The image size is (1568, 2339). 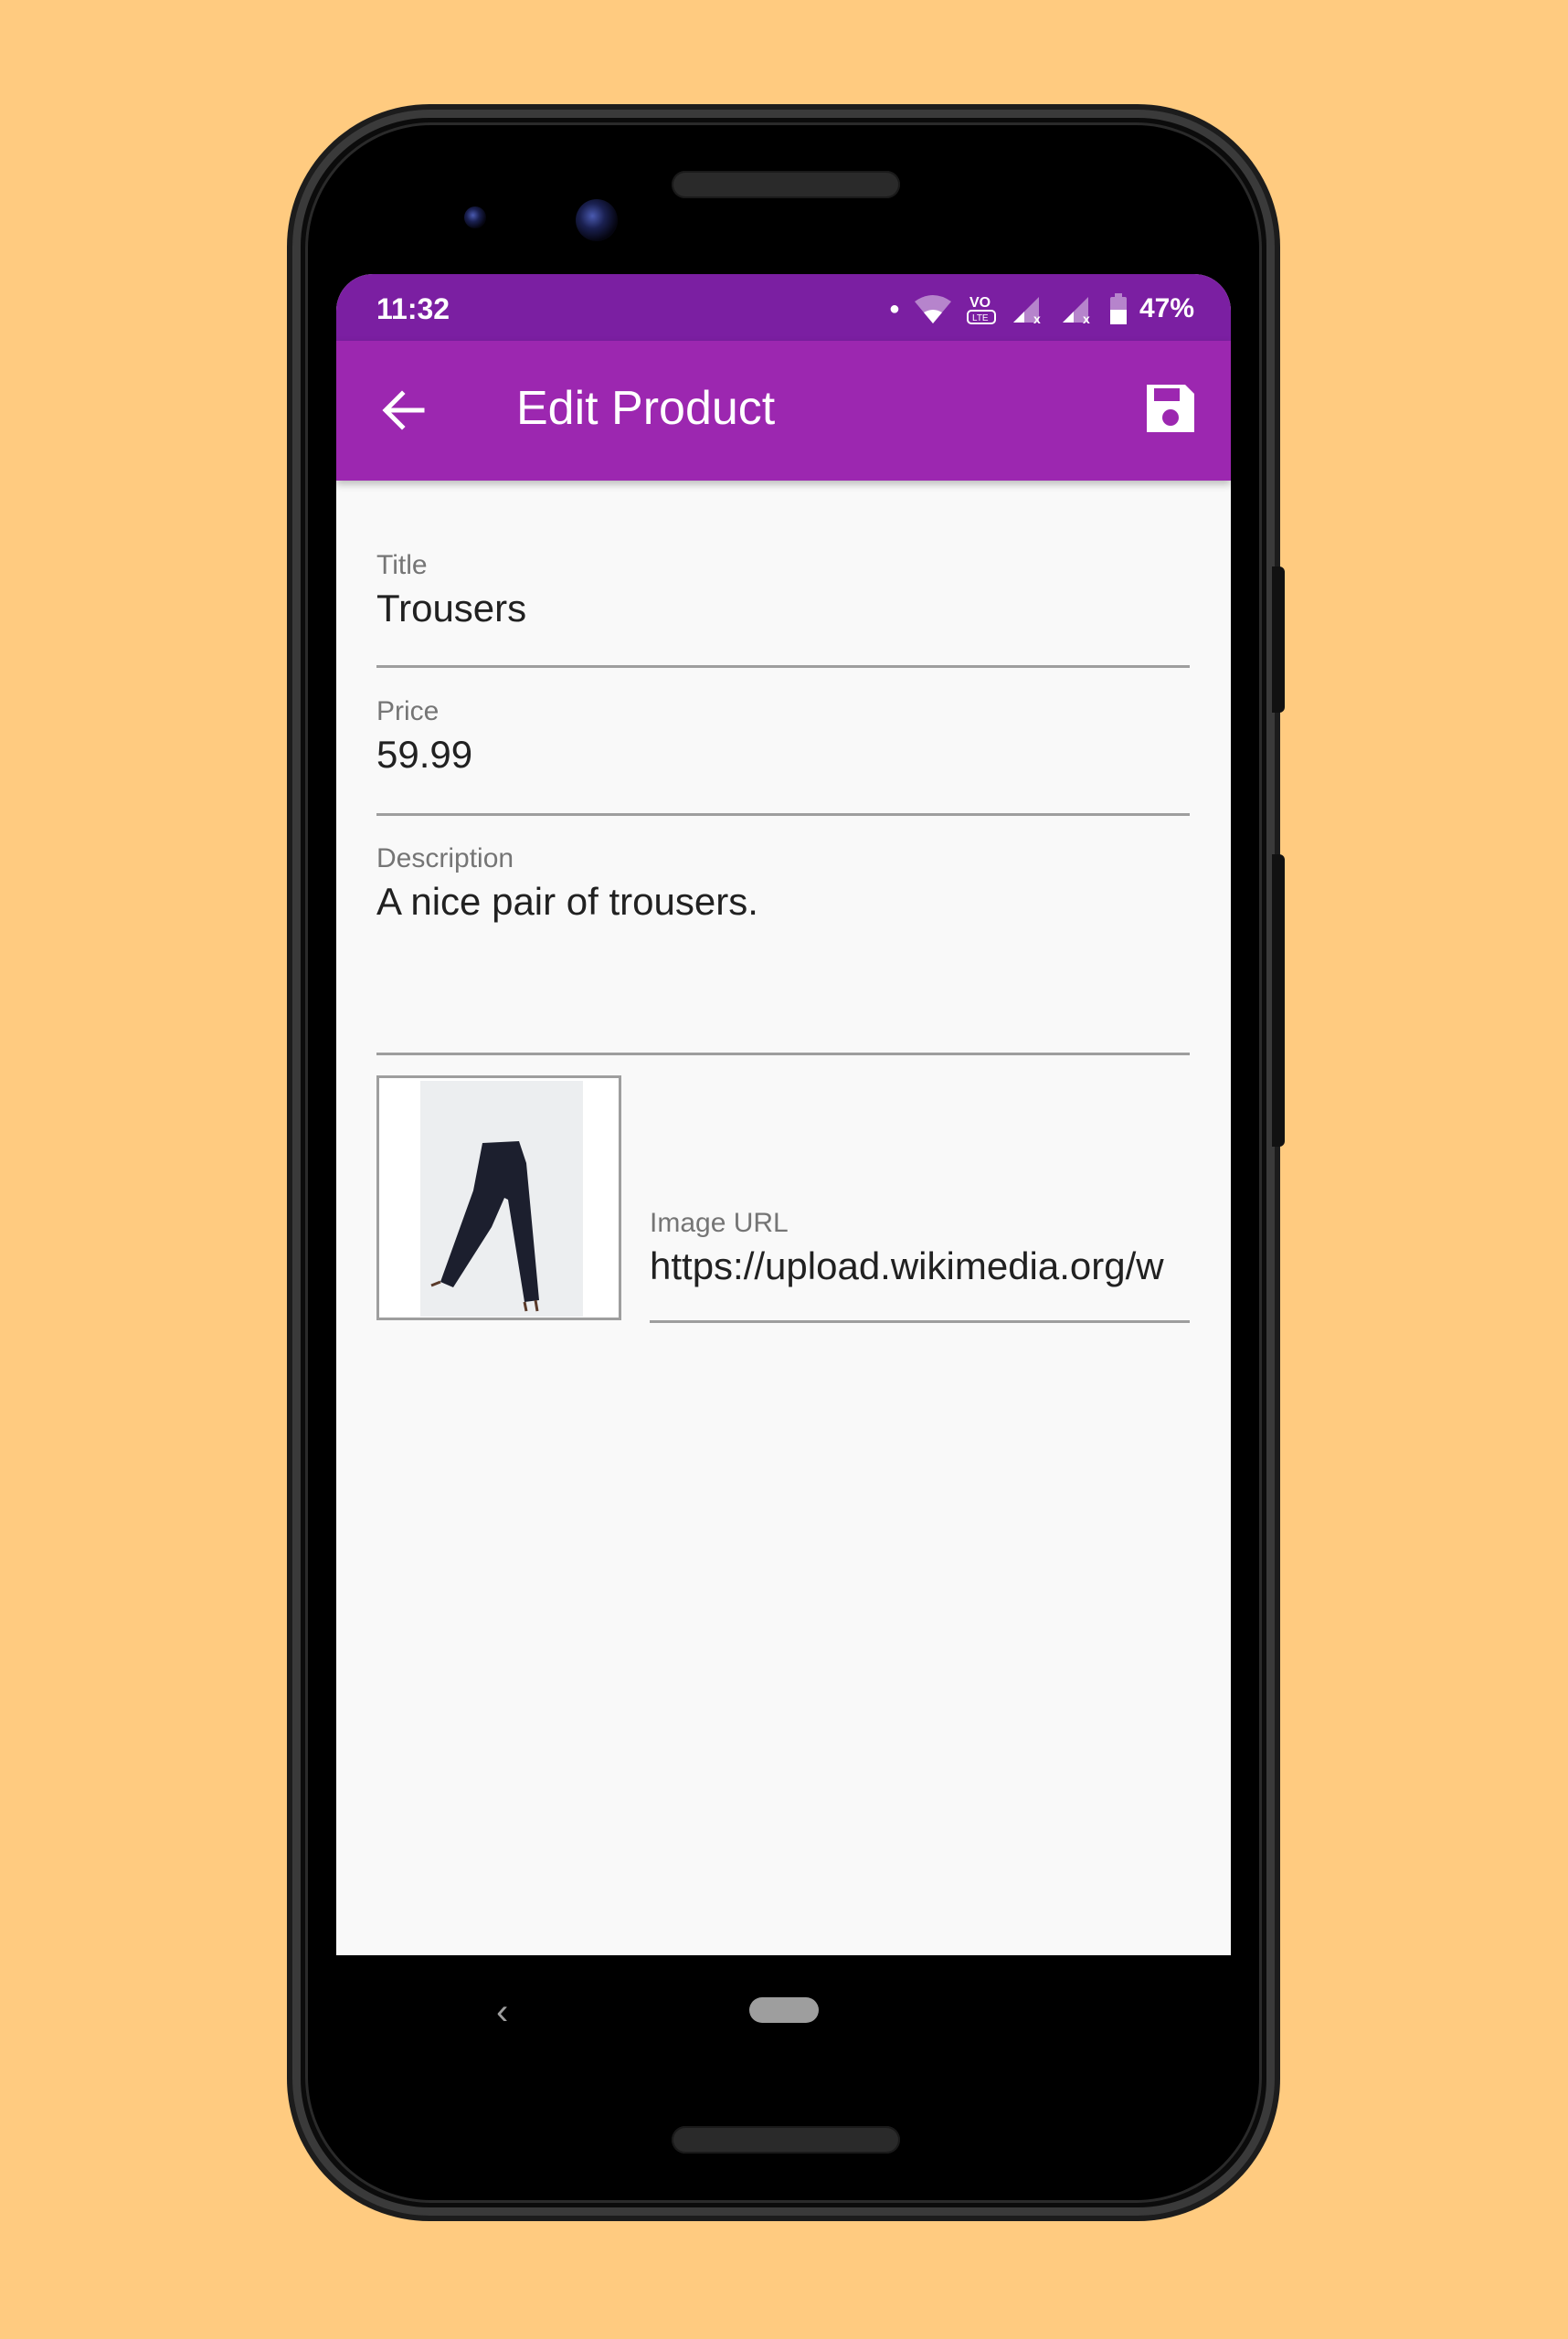 What do you see at coordinates (783, 902) in the screenshot?
I see `description-input: A nice pair of trousers.` at bounding box center [783, 902].